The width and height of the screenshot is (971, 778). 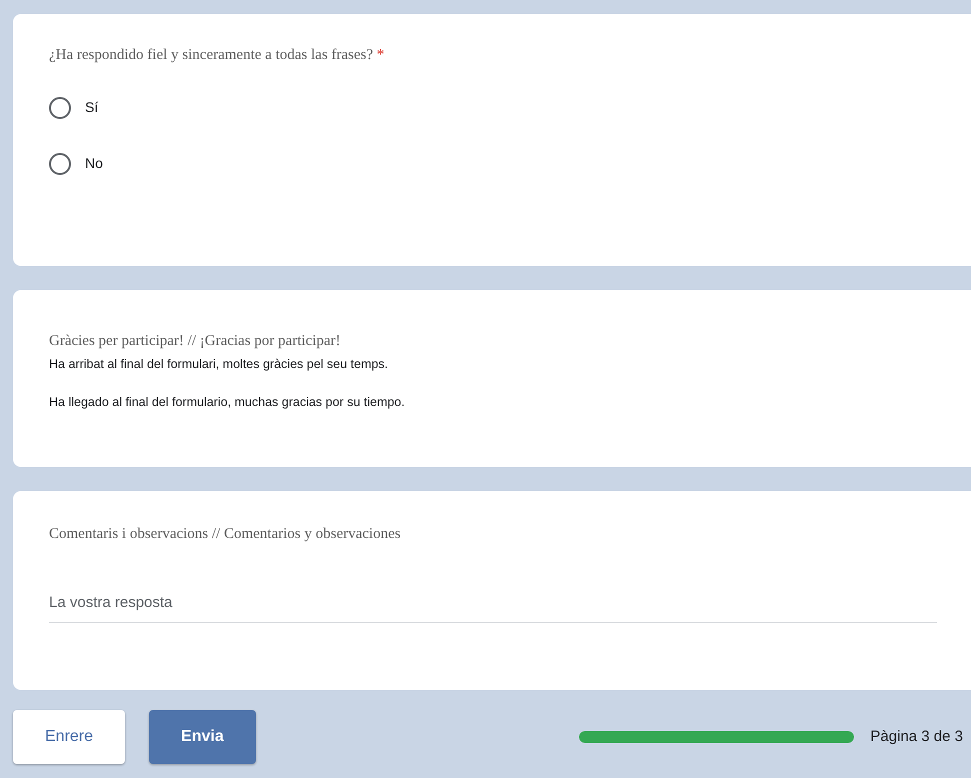 I want to click on page-indicator: Pàgina 3 de 3, so click(x=916, y=736).